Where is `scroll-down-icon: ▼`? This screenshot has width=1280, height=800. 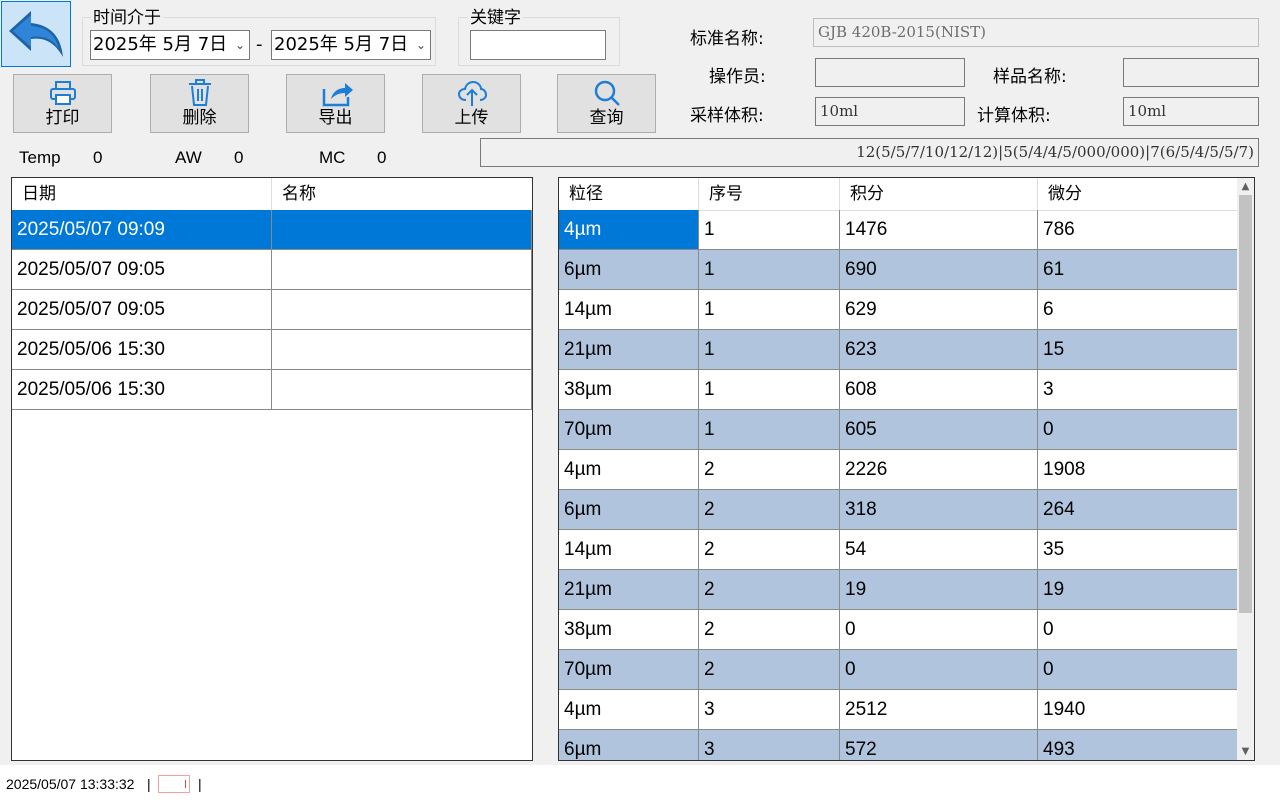 scroll-down-icon: ▼ is located at coordinates (1245, 751).